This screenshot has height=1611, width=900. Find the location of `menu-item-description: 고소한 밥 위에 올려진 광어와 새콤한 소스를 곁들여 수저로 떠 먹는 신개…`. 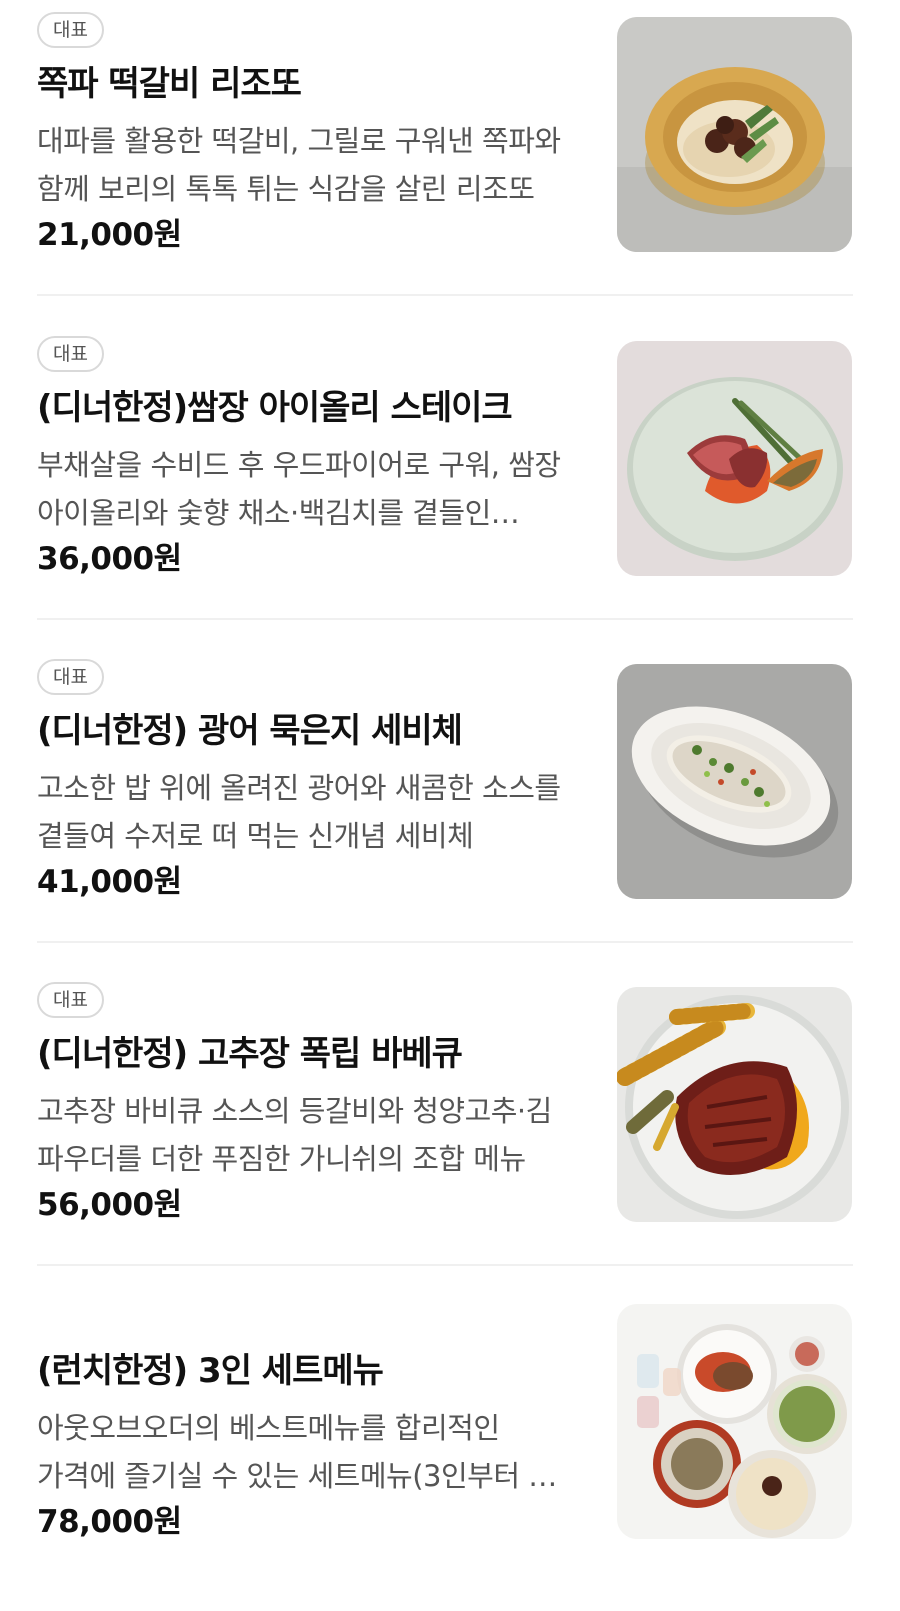

menu-item-description: 고소한 밥 위에 올려진 광어와 새콤한 소스를 곁들여 수저로 떠 먹는 신개… is located at coordinates (299, 812).